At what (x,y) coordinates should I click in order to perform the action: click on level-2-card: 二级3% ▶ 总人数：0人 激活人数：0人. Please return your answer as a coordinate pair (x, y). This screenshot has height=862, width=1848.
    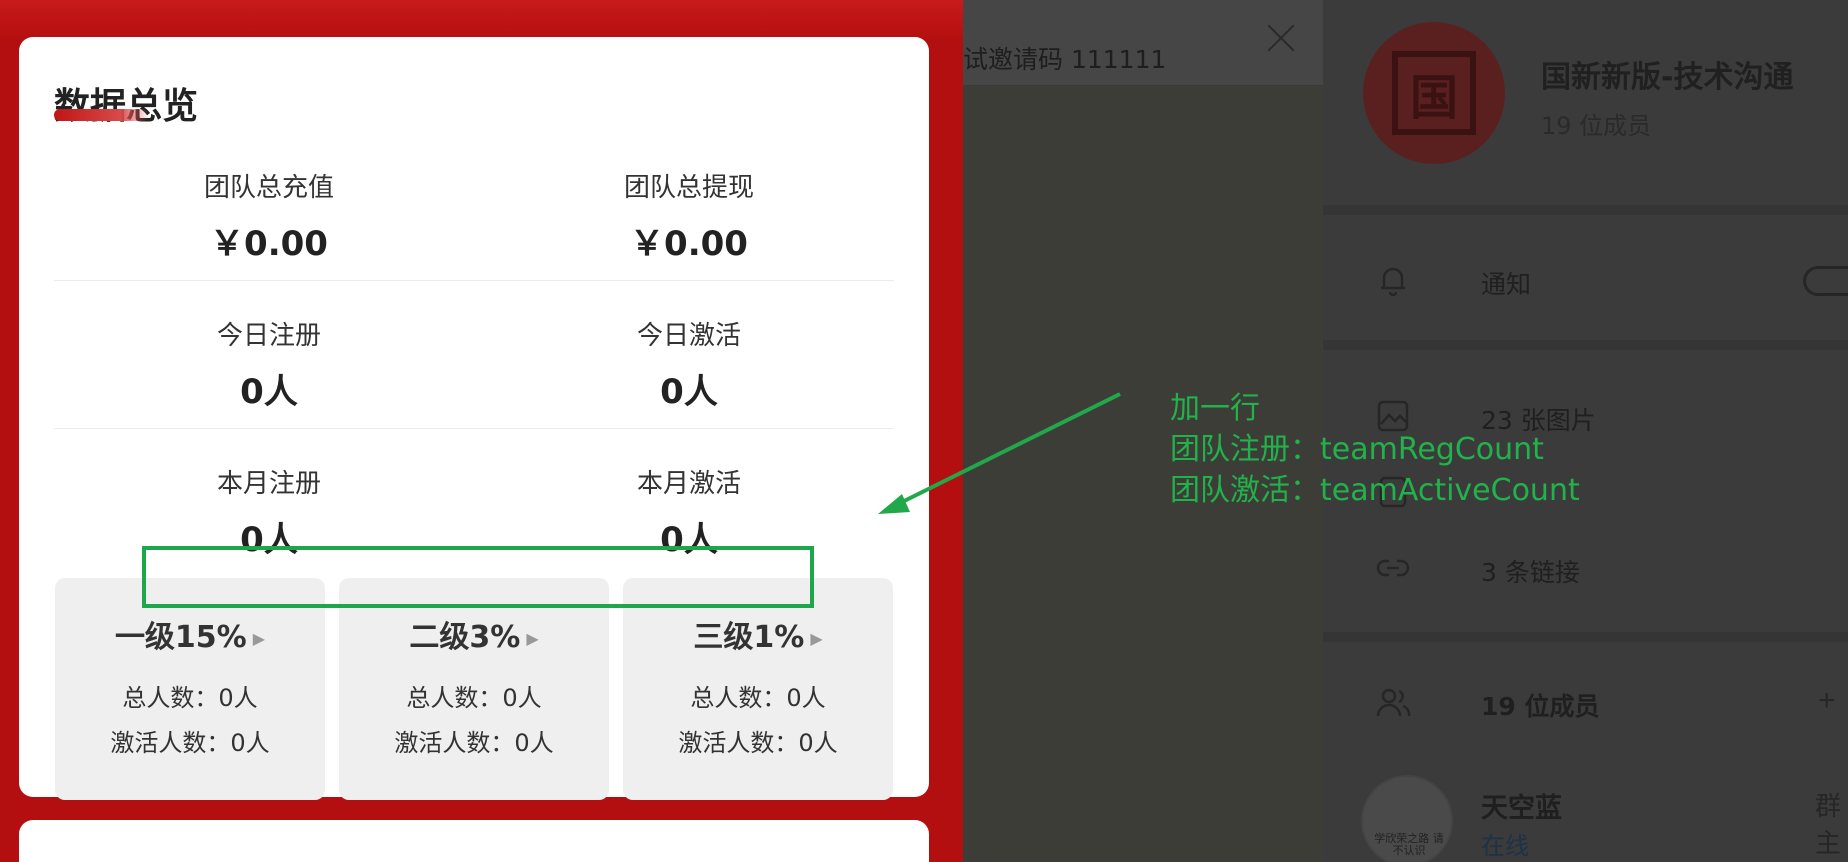
    Looking at the image, I should click on (474, 689).